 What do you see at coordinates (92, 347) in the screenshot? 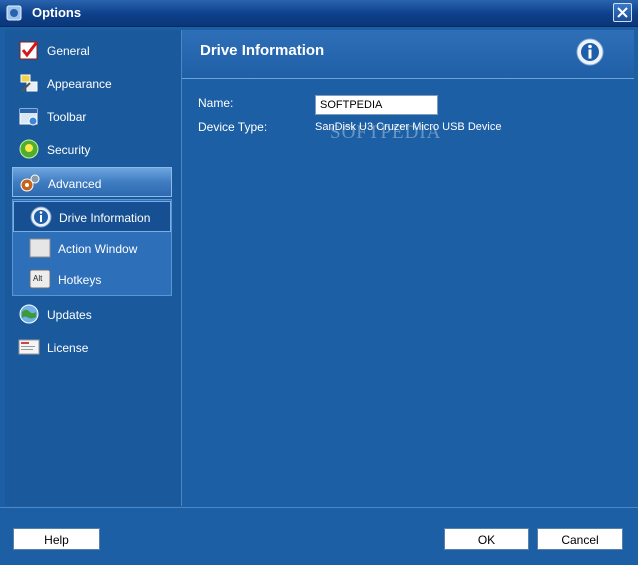
I see `sidebar-item-license: License` at bounding box center [92, 347].